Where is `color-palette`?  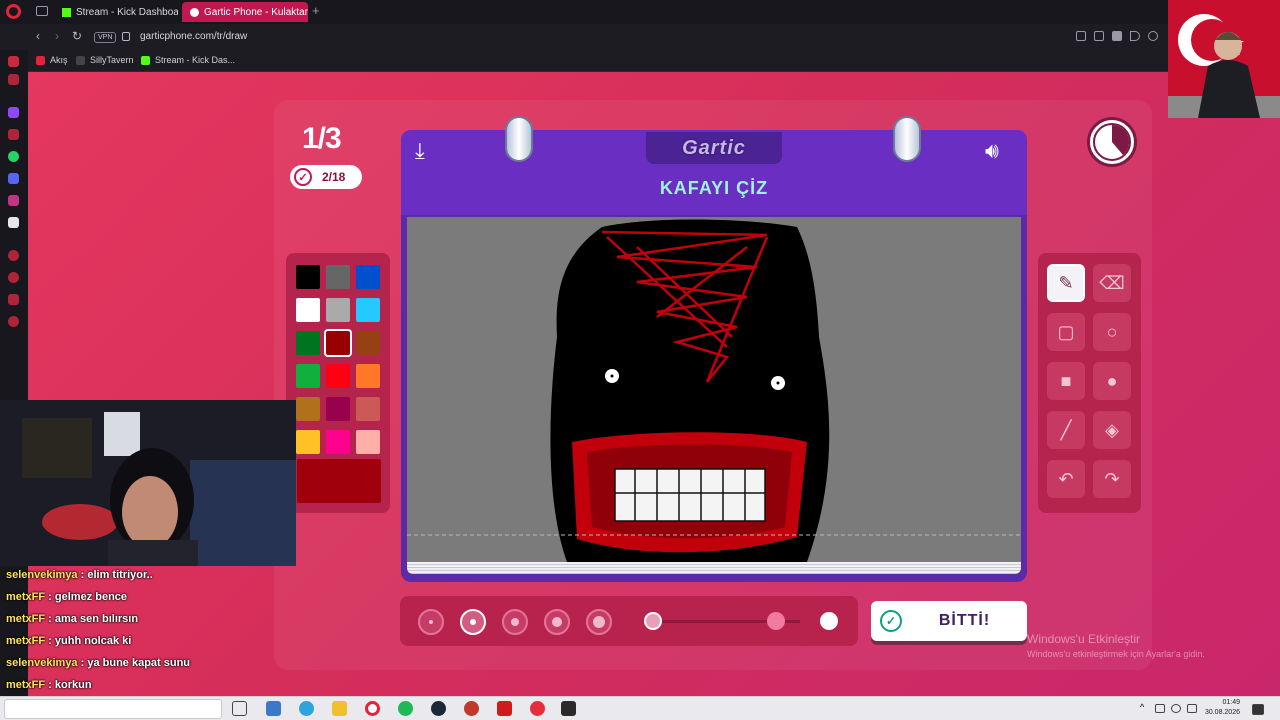
color-palette is located at coordinates (338, 383).